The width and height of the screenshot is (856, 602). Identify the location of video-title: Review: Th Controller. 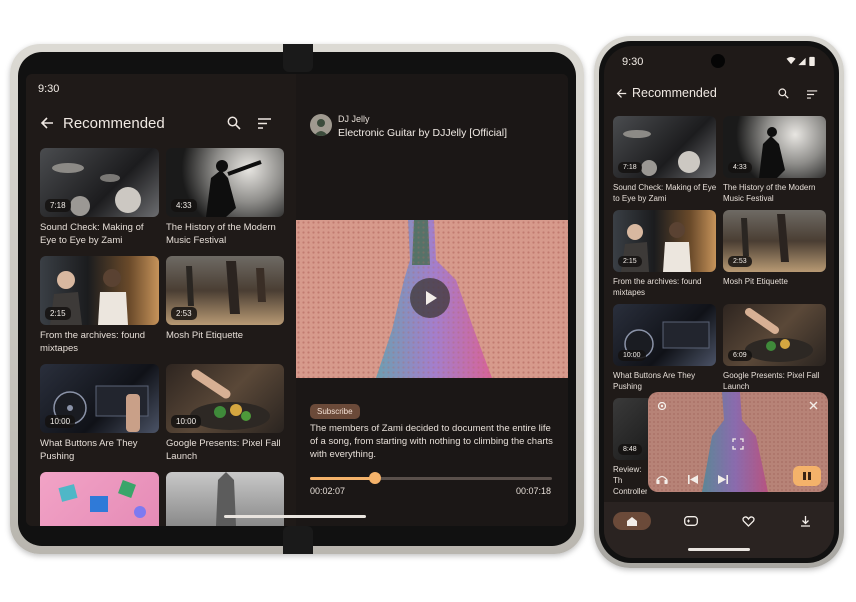
(630, 480).